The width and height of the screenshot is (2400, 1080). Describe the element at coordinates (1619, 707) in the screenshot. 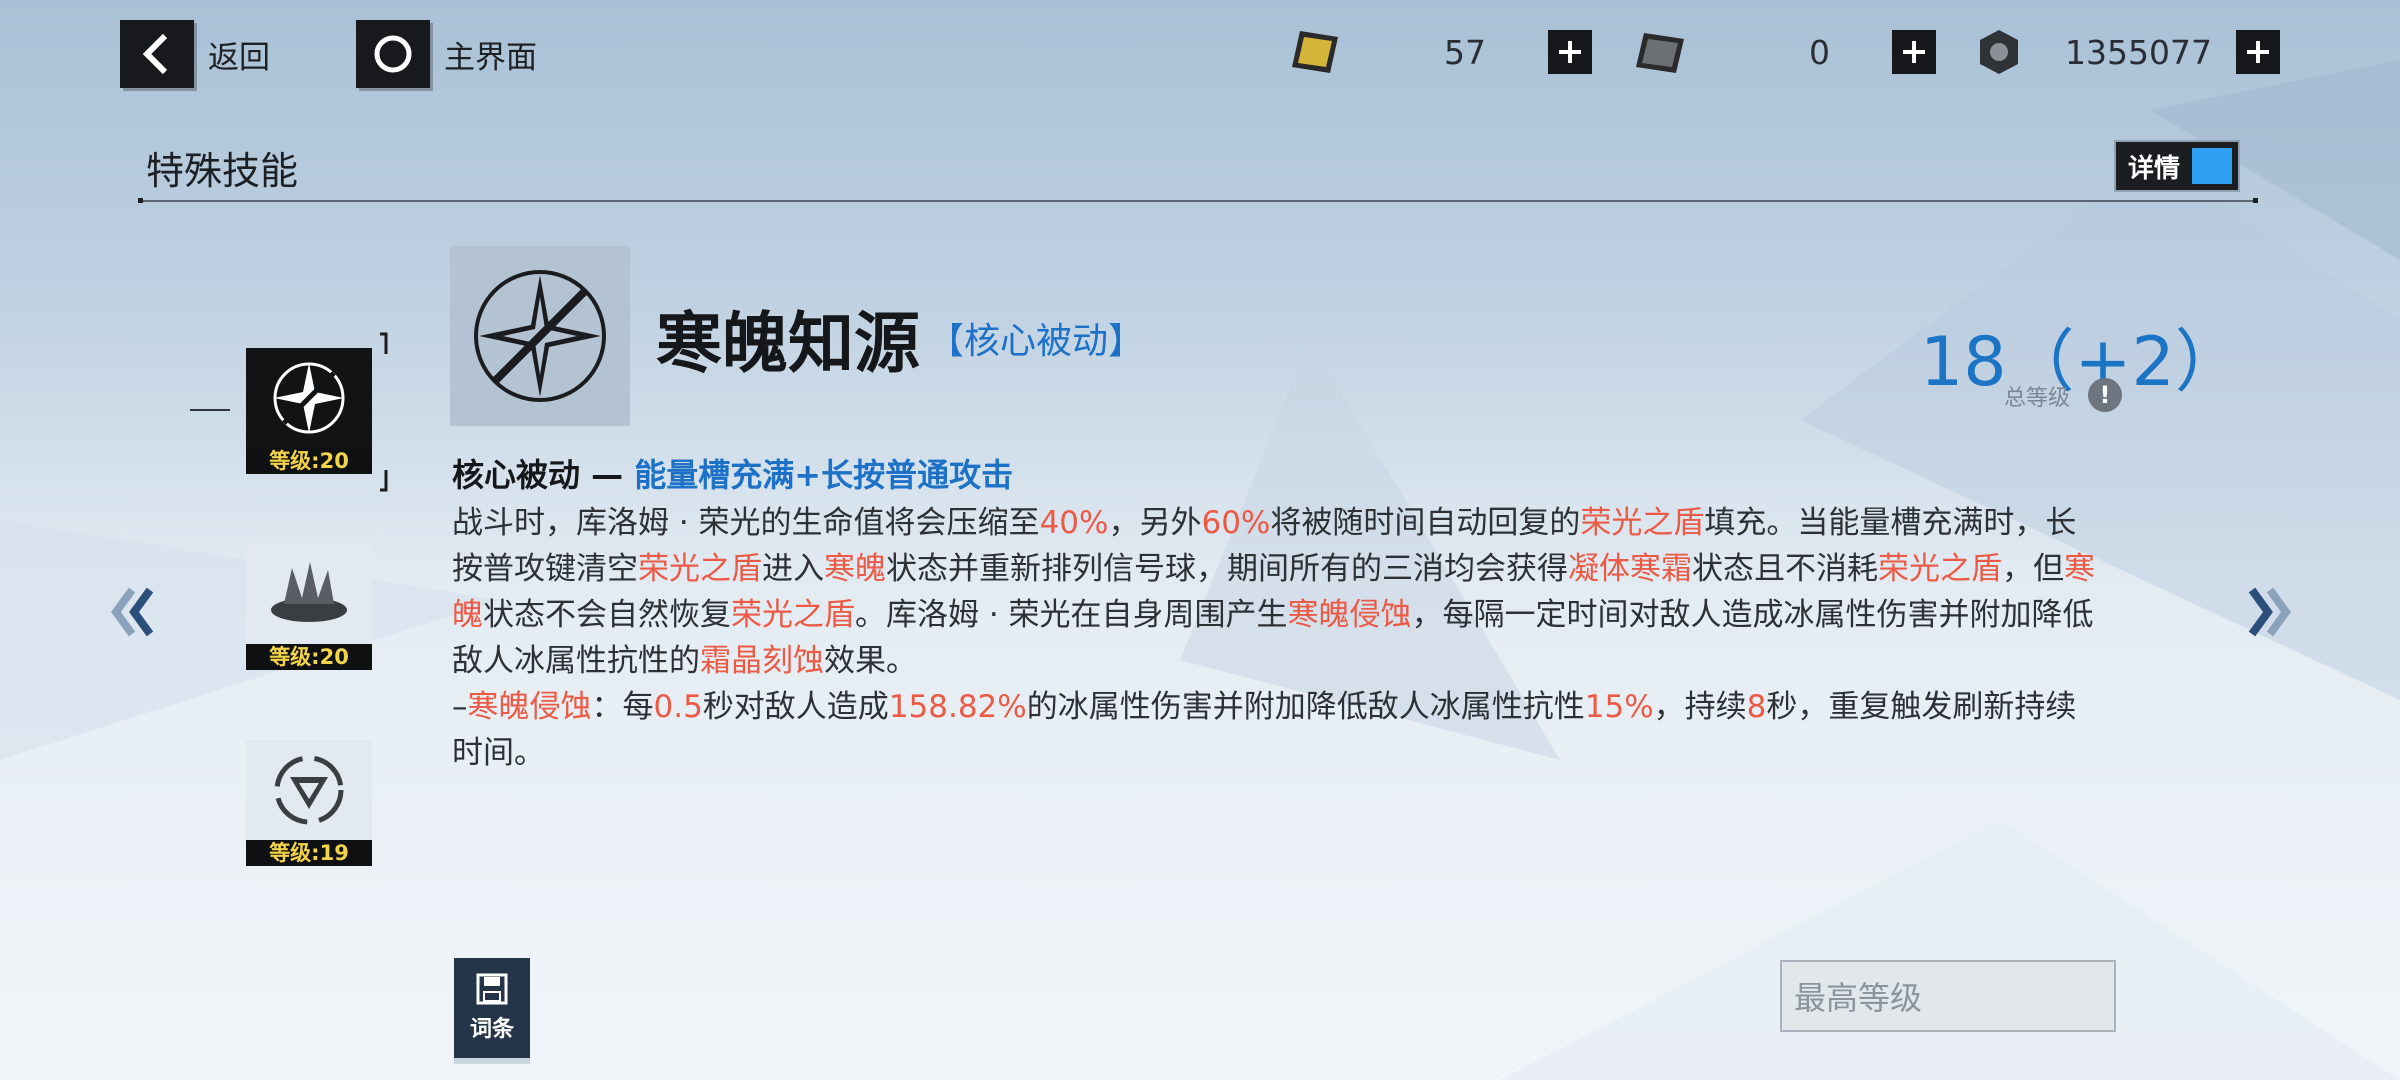

I see `desc-highlight: 15%` at that location.